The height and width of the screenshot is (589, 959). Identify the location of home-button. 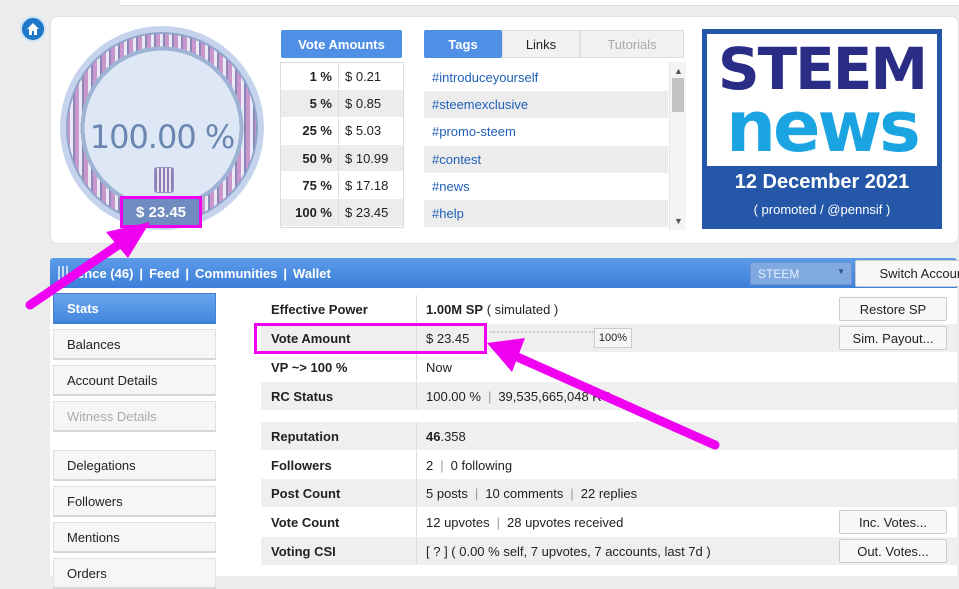
(33, 29).